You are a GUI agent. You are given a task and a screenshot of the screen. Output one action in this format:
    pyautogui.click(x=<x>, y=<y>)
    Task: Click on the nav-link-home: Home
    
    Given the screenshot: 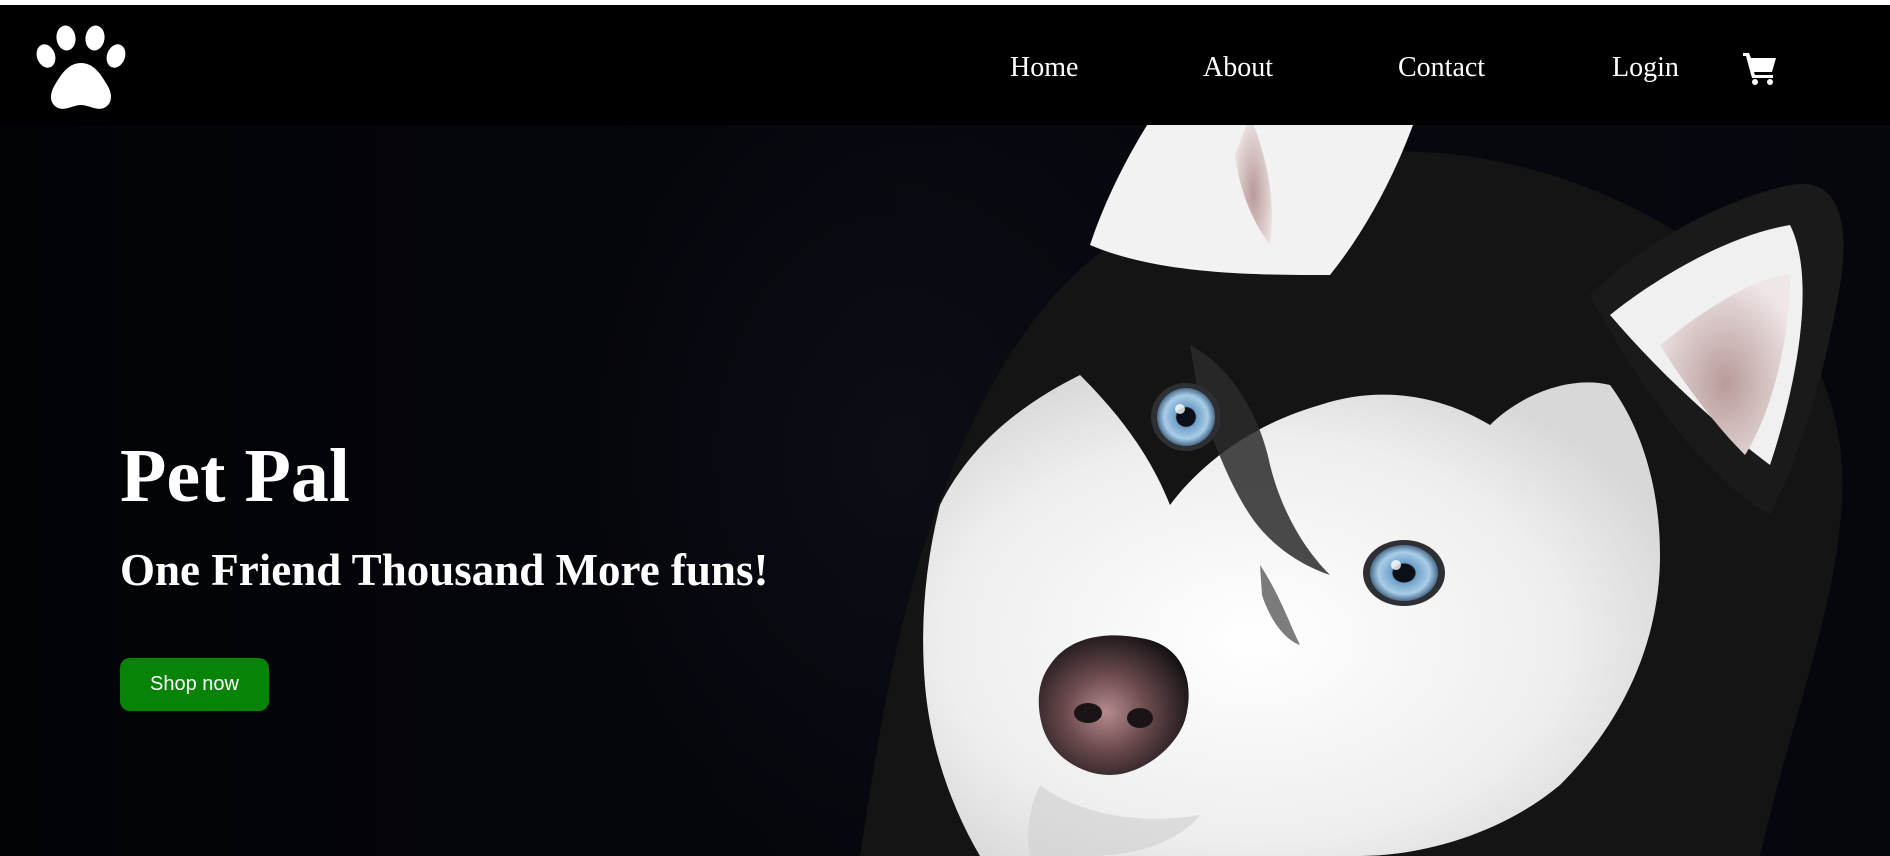 What is the action you would take?
    pyautogui.click(x=1044, y=68)
    